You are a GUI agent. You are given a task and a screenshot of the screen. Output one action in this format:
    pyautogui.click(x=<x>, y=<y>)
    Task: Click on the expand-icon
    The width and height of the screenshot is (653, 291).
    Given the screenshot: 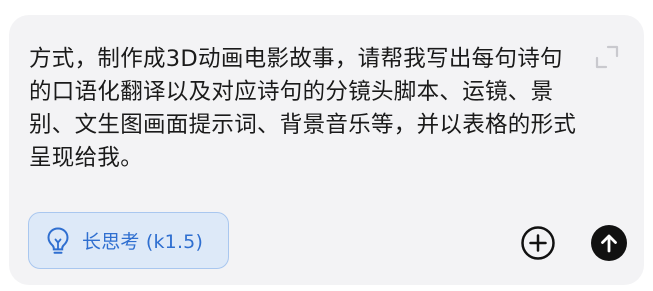 What is the action you would take?
    pyautogui.click(x=607, y=57)
    